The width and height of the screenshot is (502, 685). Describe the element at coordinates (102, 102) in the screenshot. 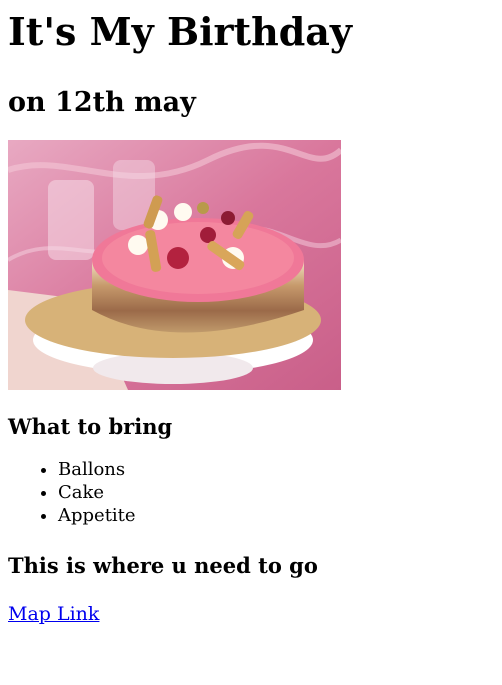

I see `page-subtitle: on 12th may` at that location.